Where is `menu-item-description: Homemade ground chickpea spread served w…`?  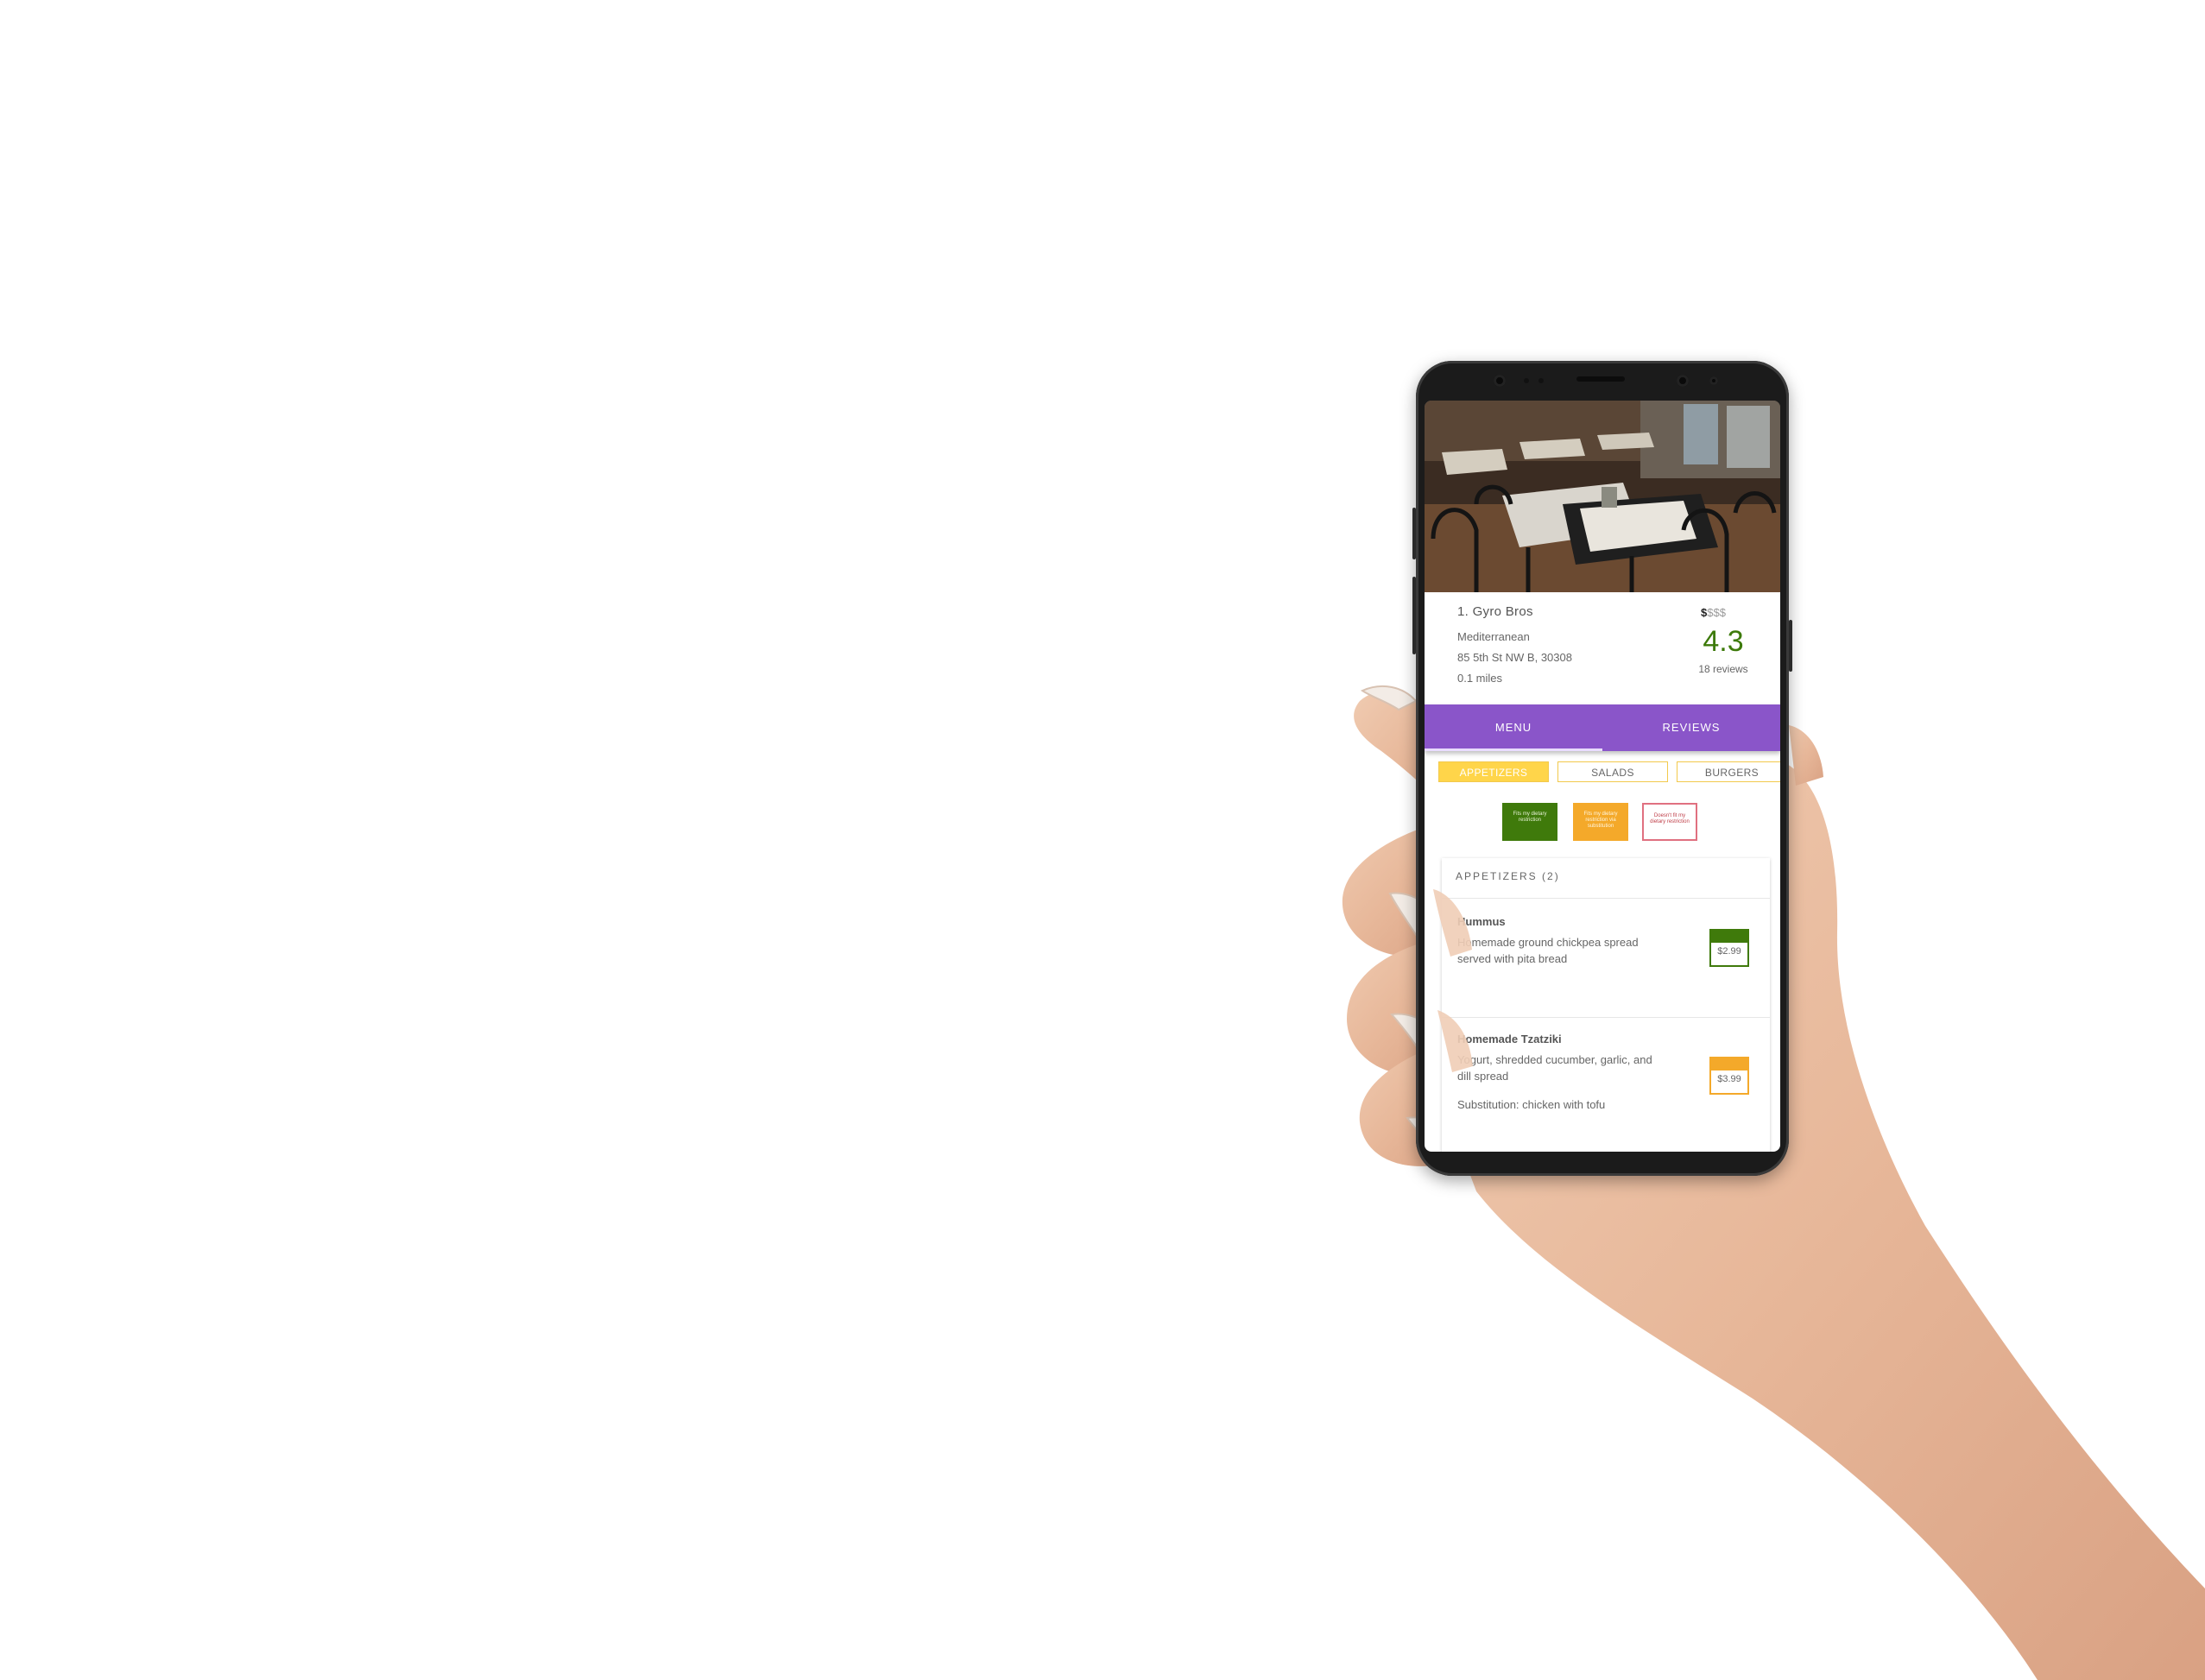 menu-item-description: Homemade ground chickpea spread served w… is located at coordinates (1548, 950).